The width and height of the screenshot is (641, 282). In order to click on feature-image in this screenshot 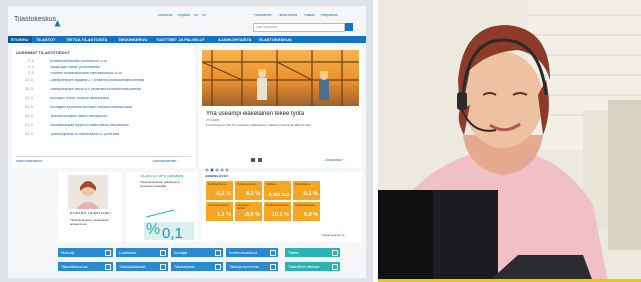, I will do `click(280, 78)`.